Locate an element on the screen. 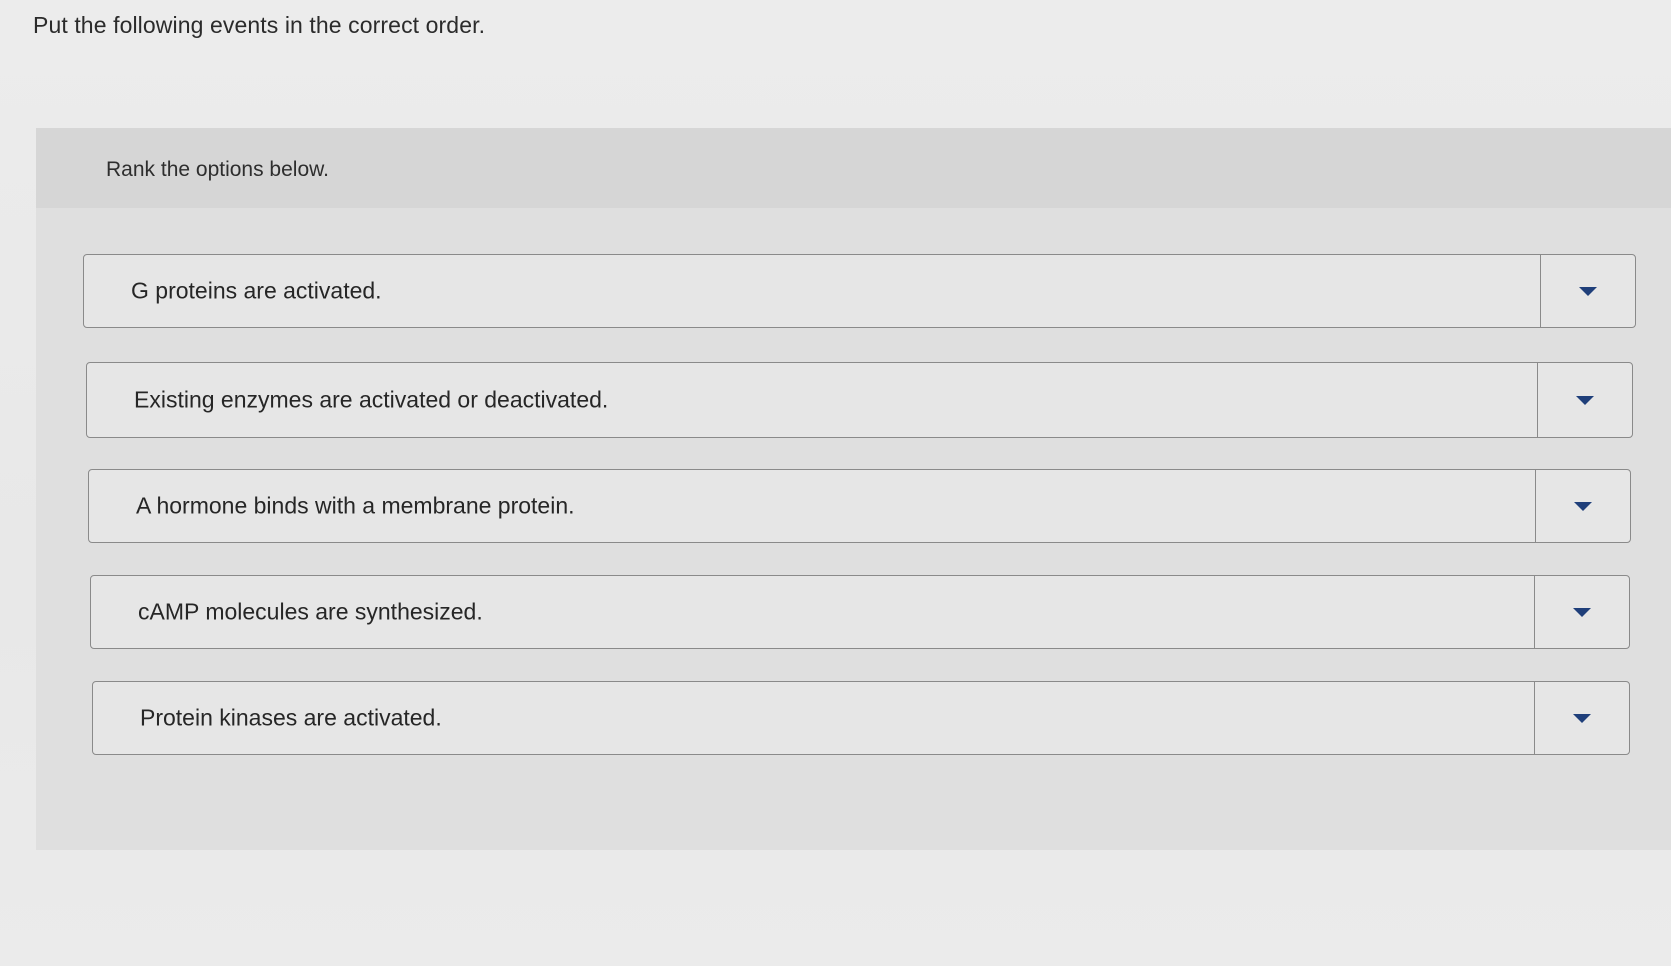  ranking-panel-header: Rank the options below. is located at coordinates (853, 168).